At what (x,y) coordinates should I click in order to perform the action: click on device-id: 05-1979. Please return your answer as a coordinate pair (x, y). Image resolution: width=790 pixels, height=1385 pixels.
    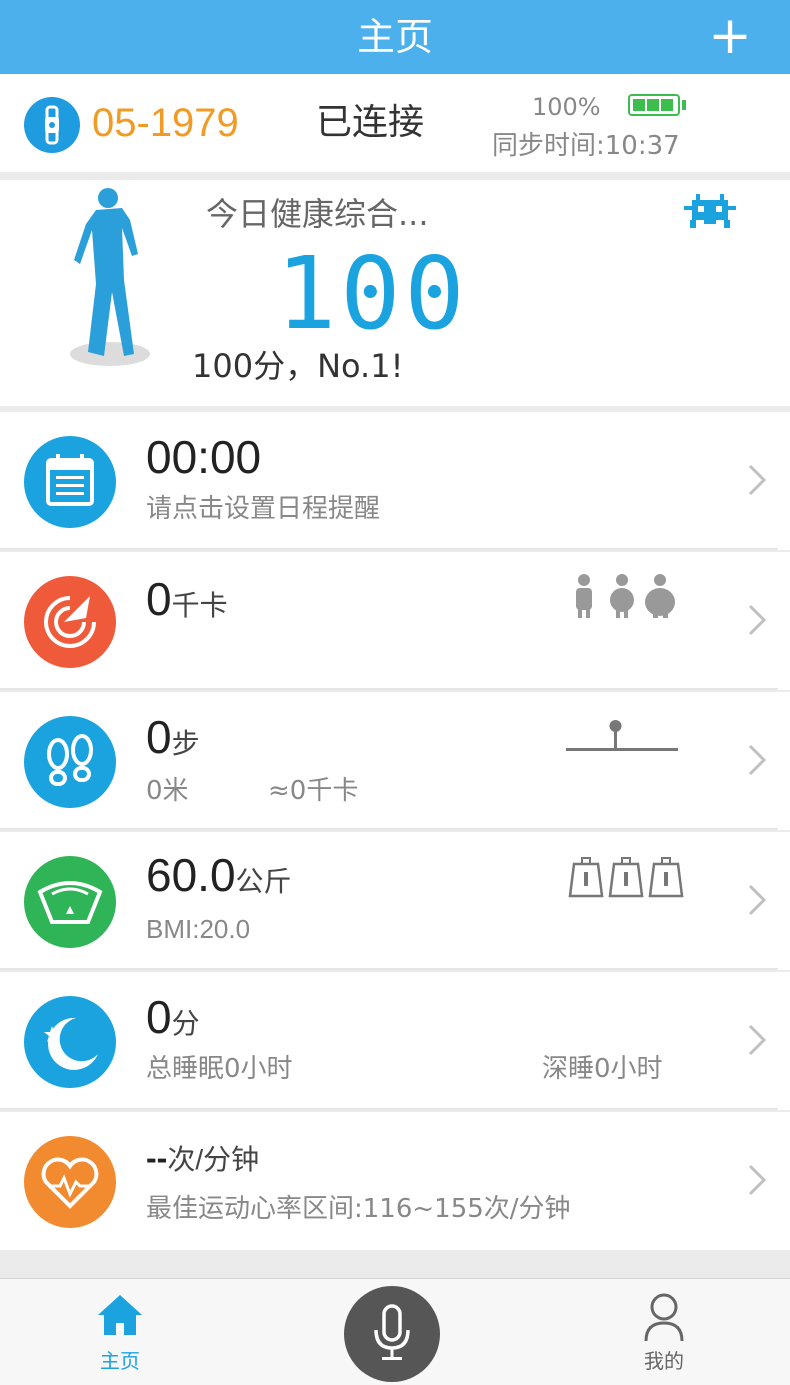
    Looking at the image, I should click on (165, 123).